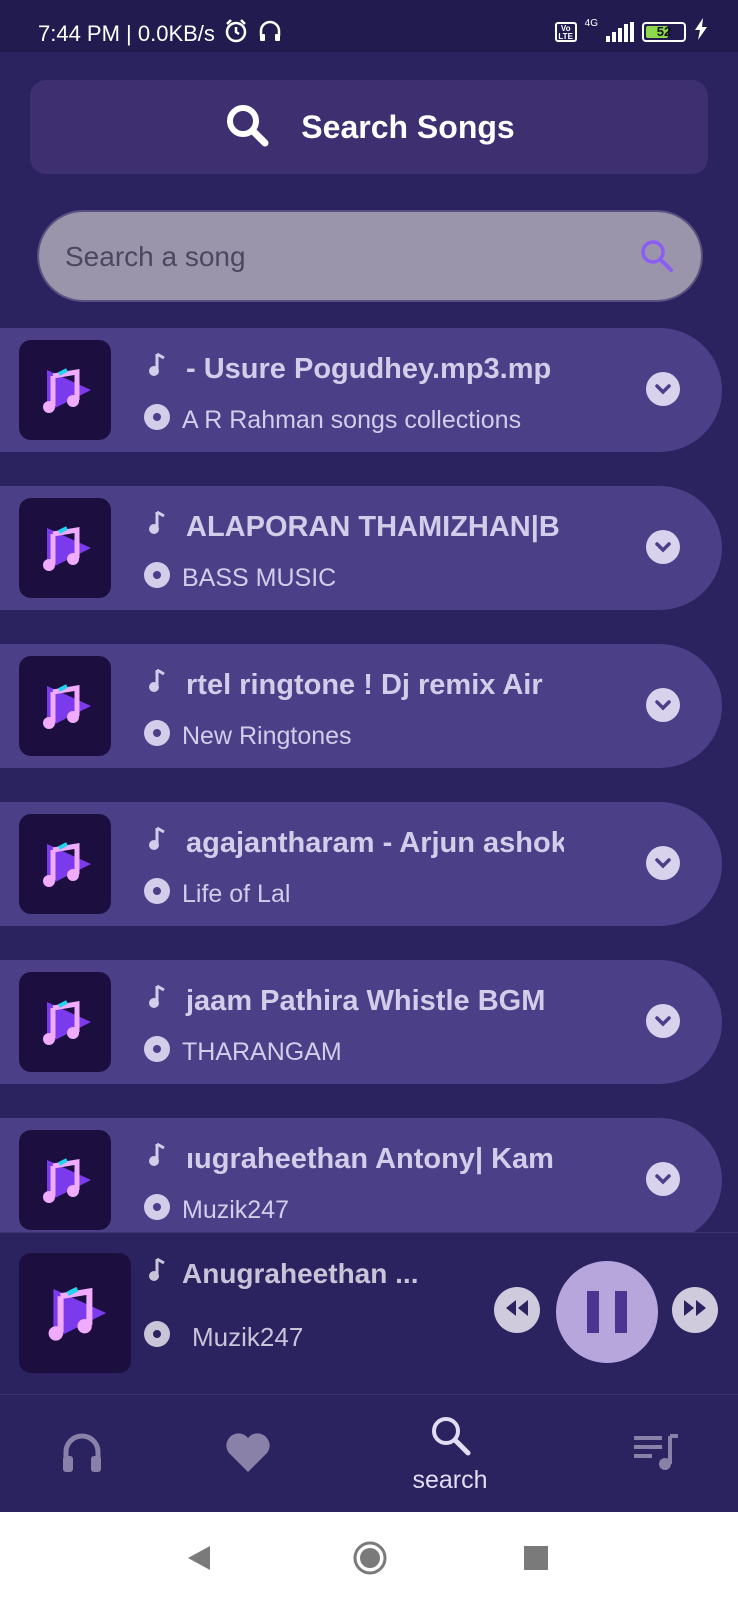 This screenshot has height=1600, width=738. Describe the element at coordinates (199, 1560) in the screenshot. I see `back-icon` at that location.